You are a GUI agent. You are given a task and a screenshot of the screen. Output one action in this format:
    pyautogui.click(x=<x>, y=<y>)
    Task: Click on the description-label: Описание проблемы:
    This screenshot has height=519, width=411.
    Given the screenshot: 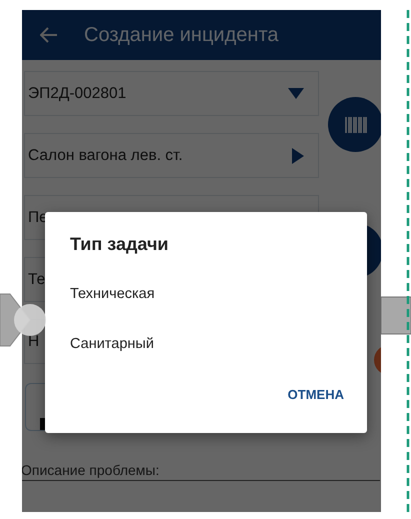 What is the action you would take?
    pyautogui.click(x=201, y=471)
    